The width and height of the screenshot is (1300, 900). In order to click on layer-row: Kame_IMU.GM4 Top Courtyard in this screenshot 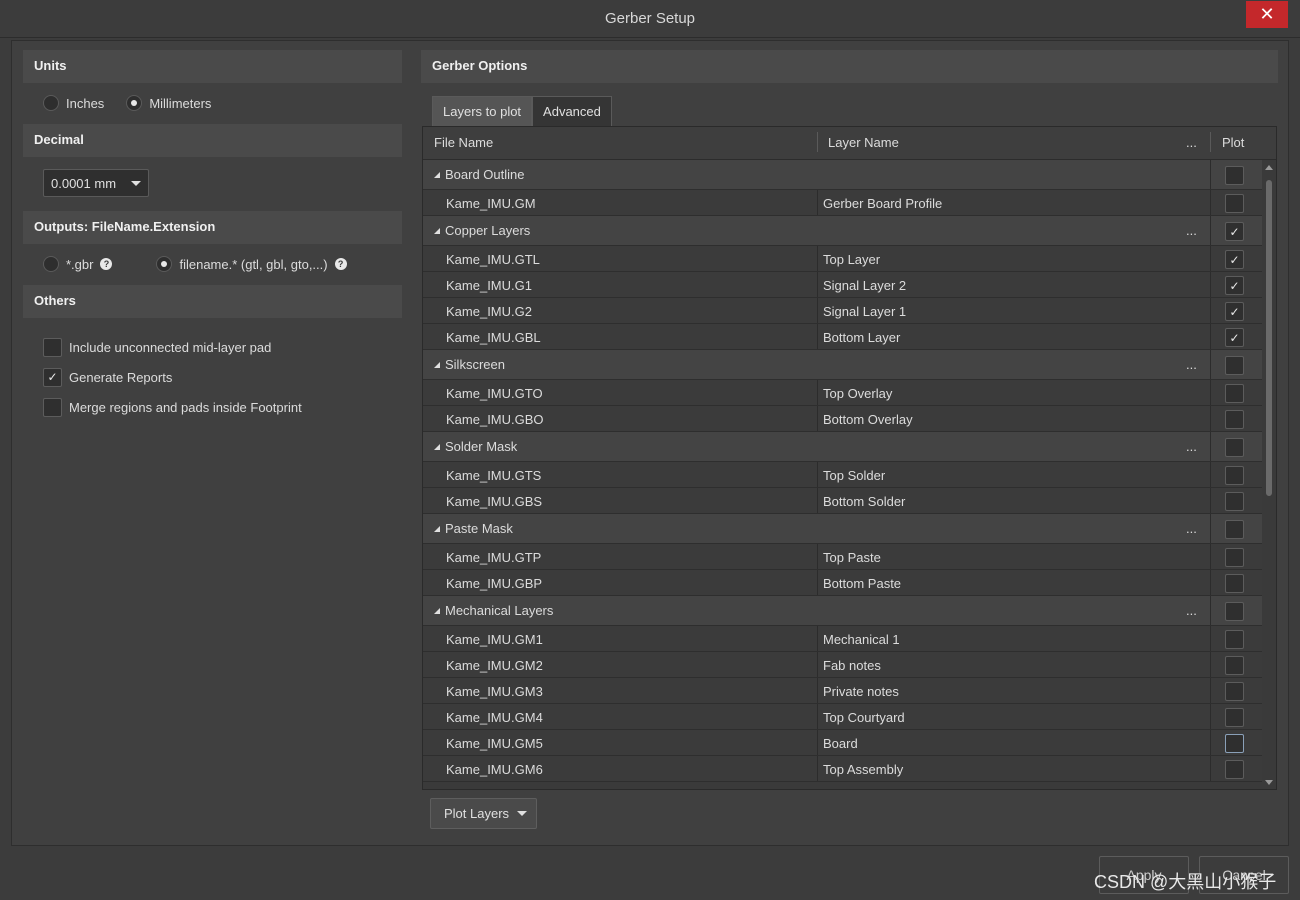, I will do `click(843, 717)`.